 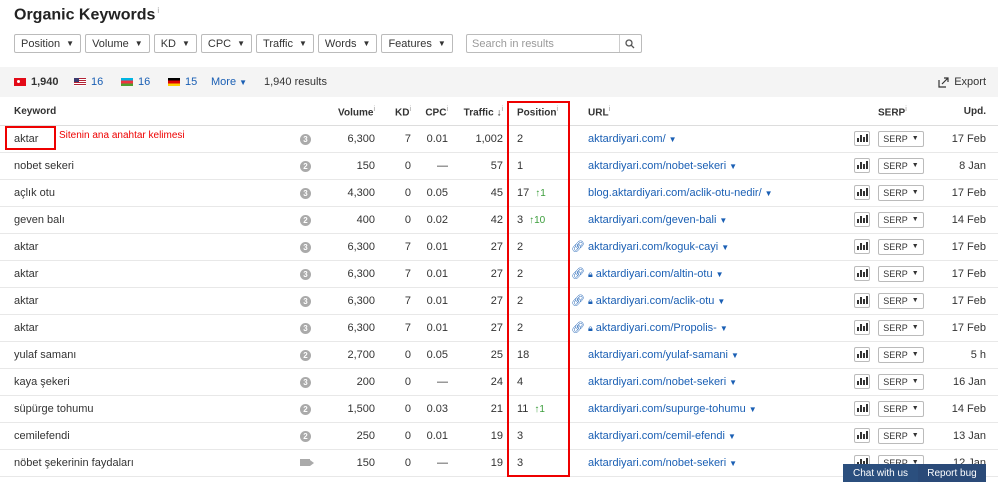 I want to click on url-link: aktardiyari.com/altin-otu, so click(x=654, y=274).